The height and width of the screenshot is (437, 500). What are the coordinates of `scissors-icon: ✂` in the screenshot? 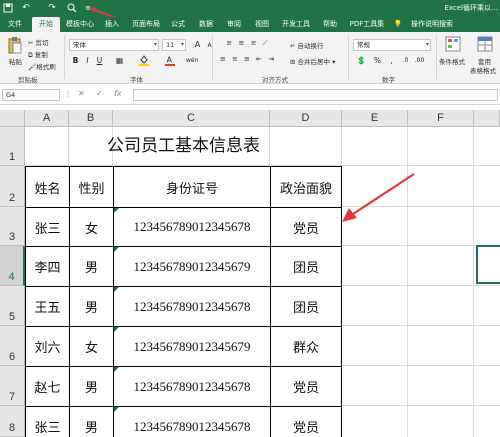 It's located at (31, 43).